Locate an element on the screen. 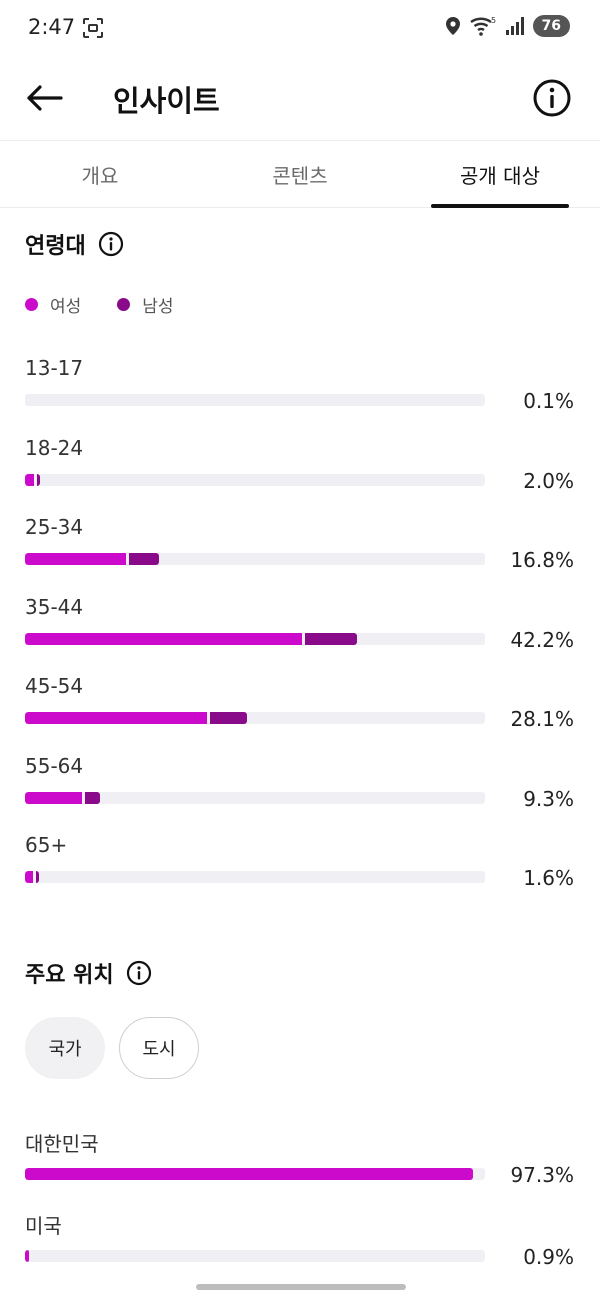 This screenshot has width=600, height=1300. age-percent: 42.2% is located at coordinates (542, 639).